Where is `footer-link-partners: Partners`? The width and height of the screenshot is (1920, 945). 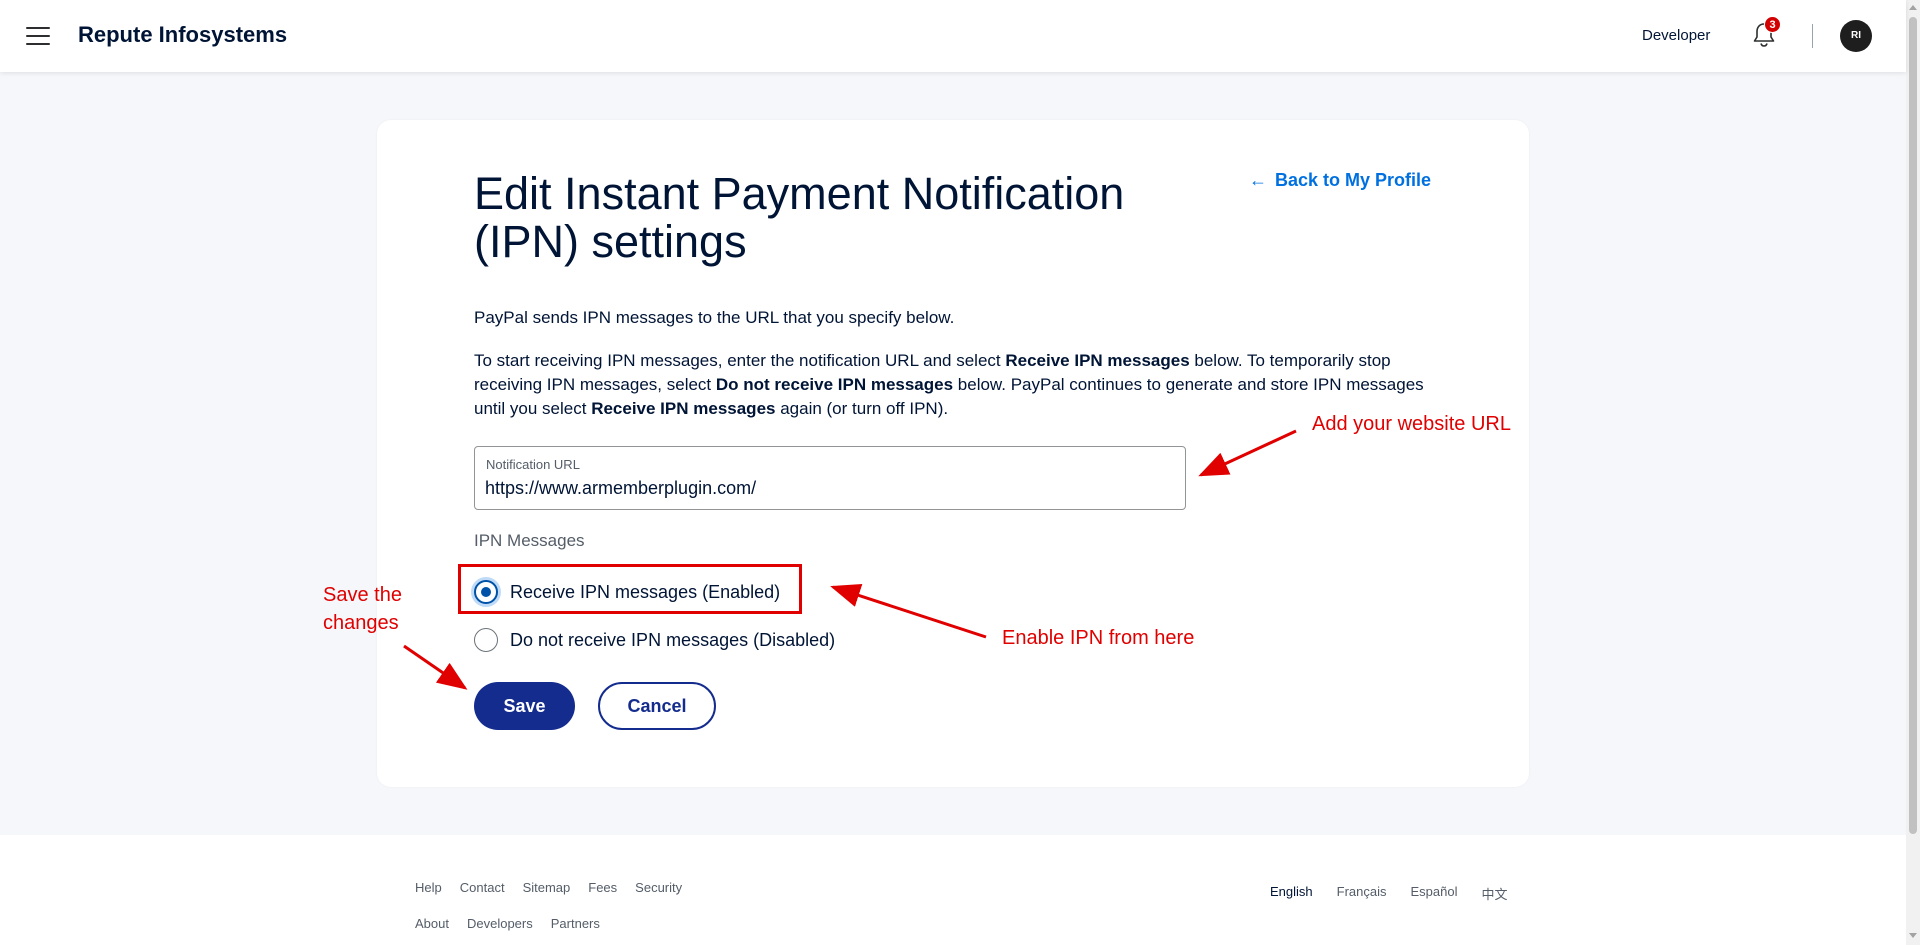 footer-link-partners: Partners is located at coordinates (575, 923).